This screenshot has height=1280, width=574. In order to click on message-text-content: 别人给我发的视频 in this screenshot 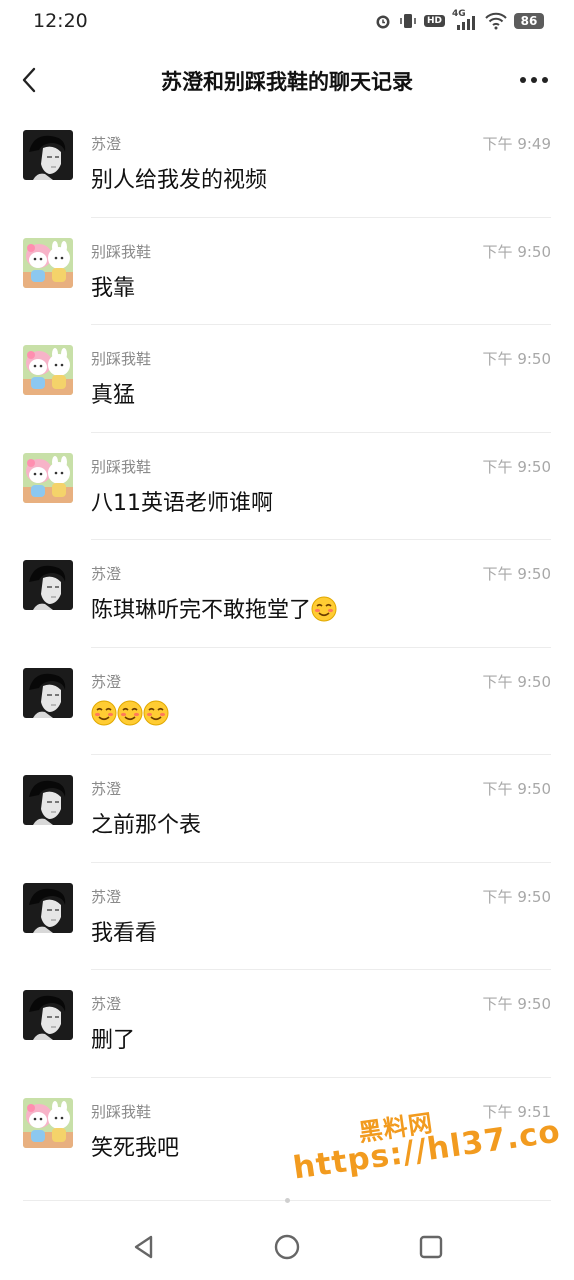, I will do `click(179, 180)`.